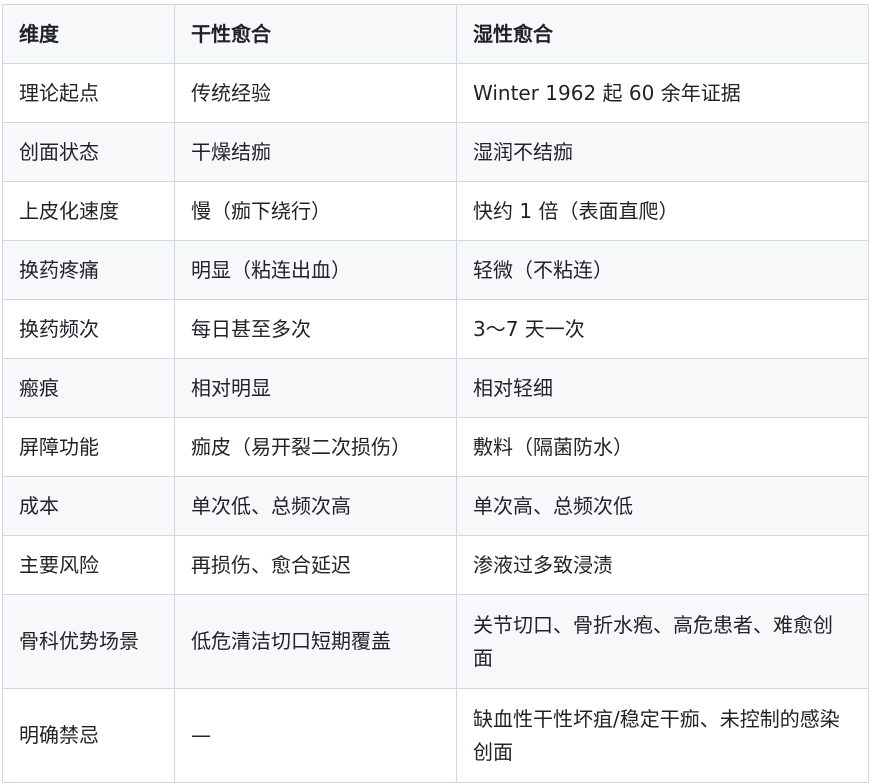 The height and width of the screenshot is (783, 874). I want to click on table-row: 换药频次 每日甚至多次 3～7 天一次, so click(435, 329).